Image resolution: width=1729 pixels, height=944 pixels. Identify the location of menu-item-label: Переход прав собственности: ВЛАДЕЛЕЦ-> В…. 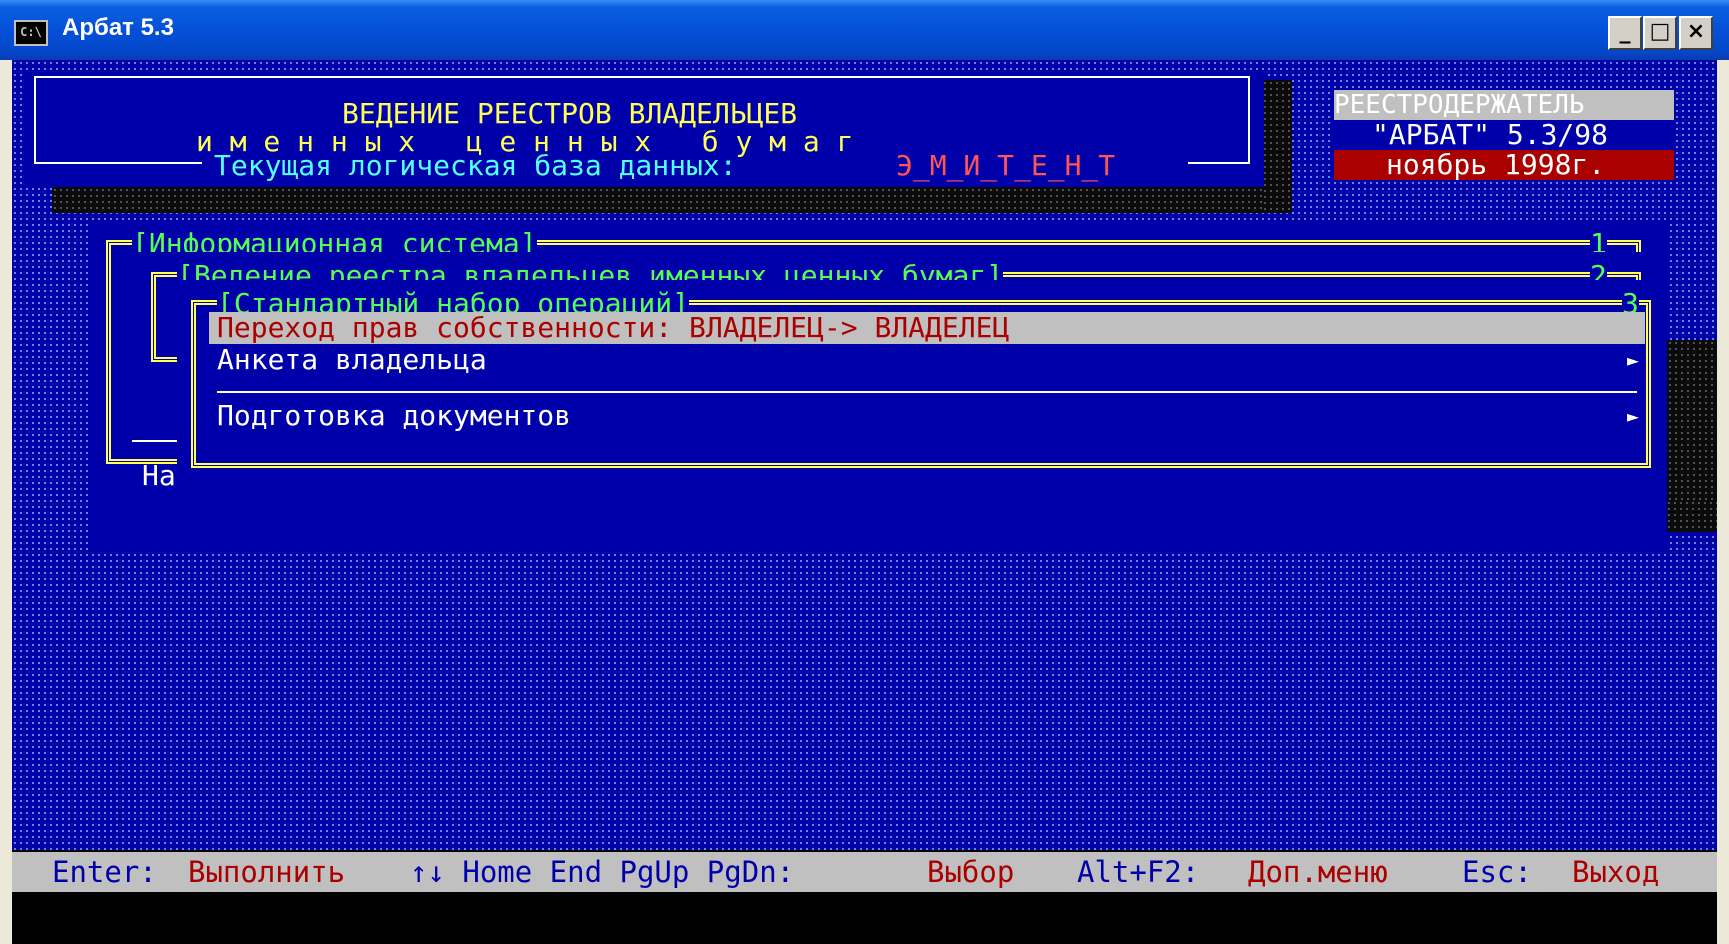
(613, 327).